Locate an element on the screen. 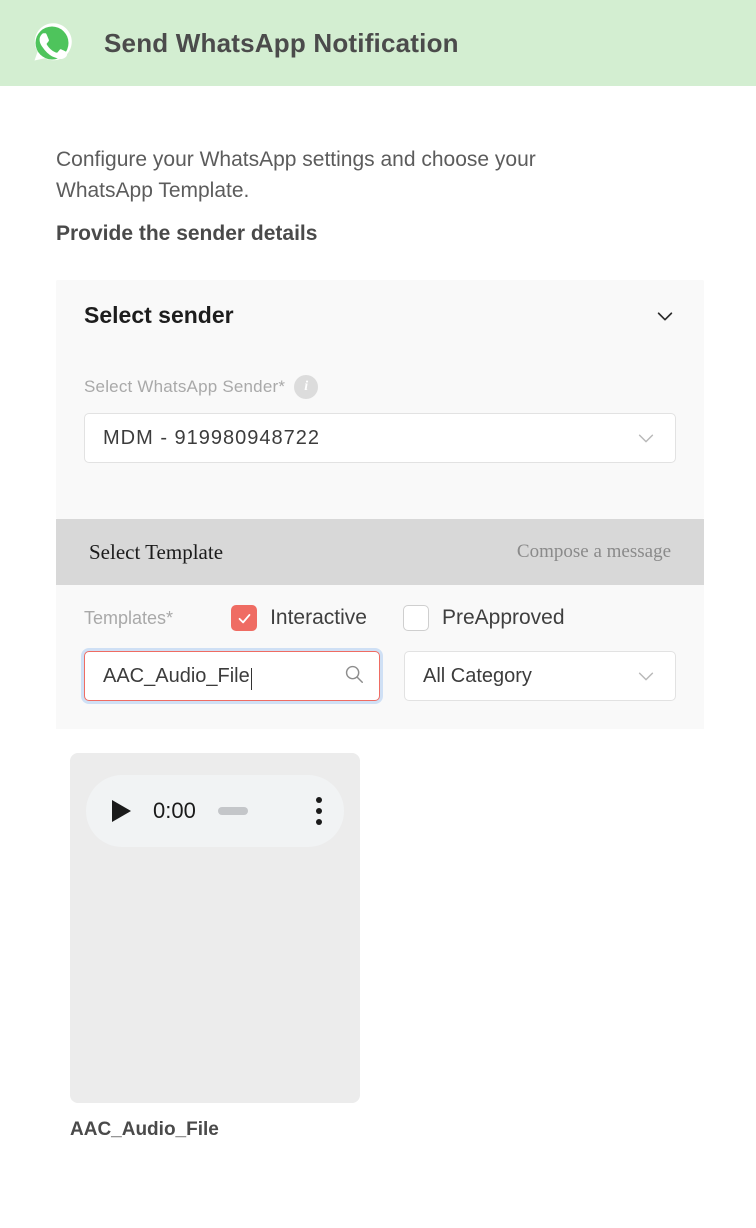 This screenshot has width=756, height=1228. kebab-menu-icon is located at coordinates (319, 811).